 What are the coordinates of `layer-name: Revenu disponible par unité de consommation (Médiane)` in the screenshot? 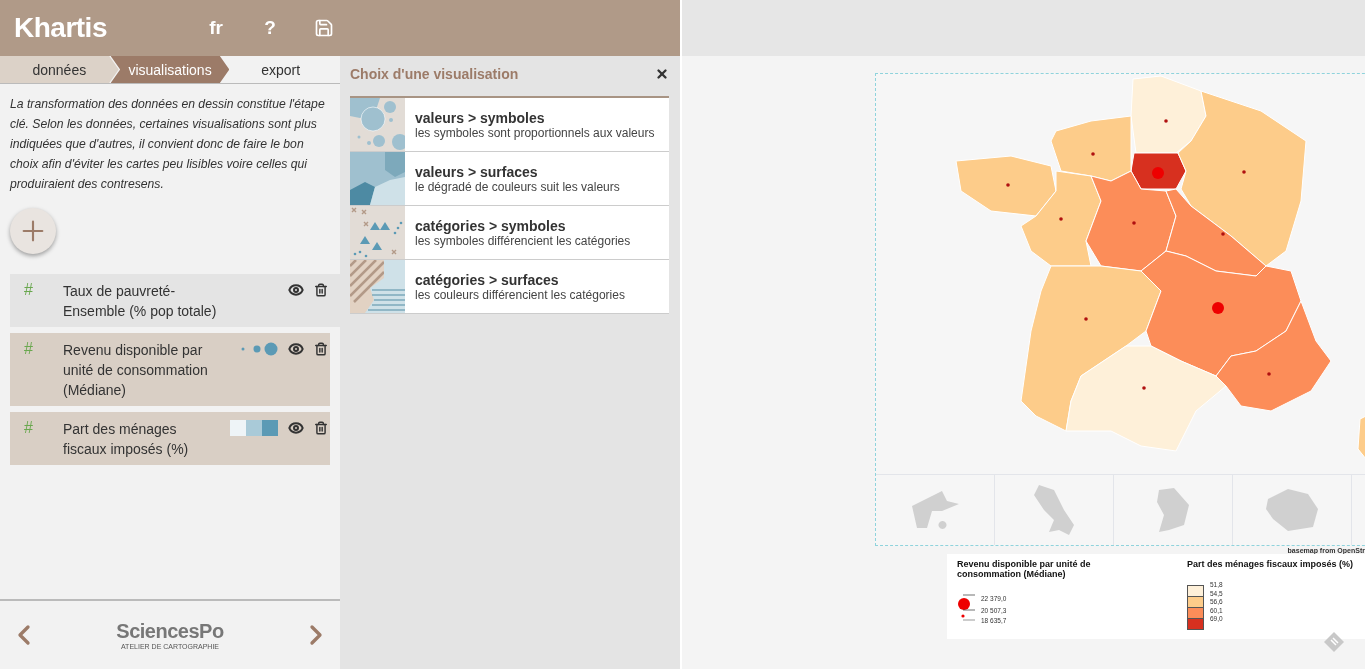 It's located at (136, 370).